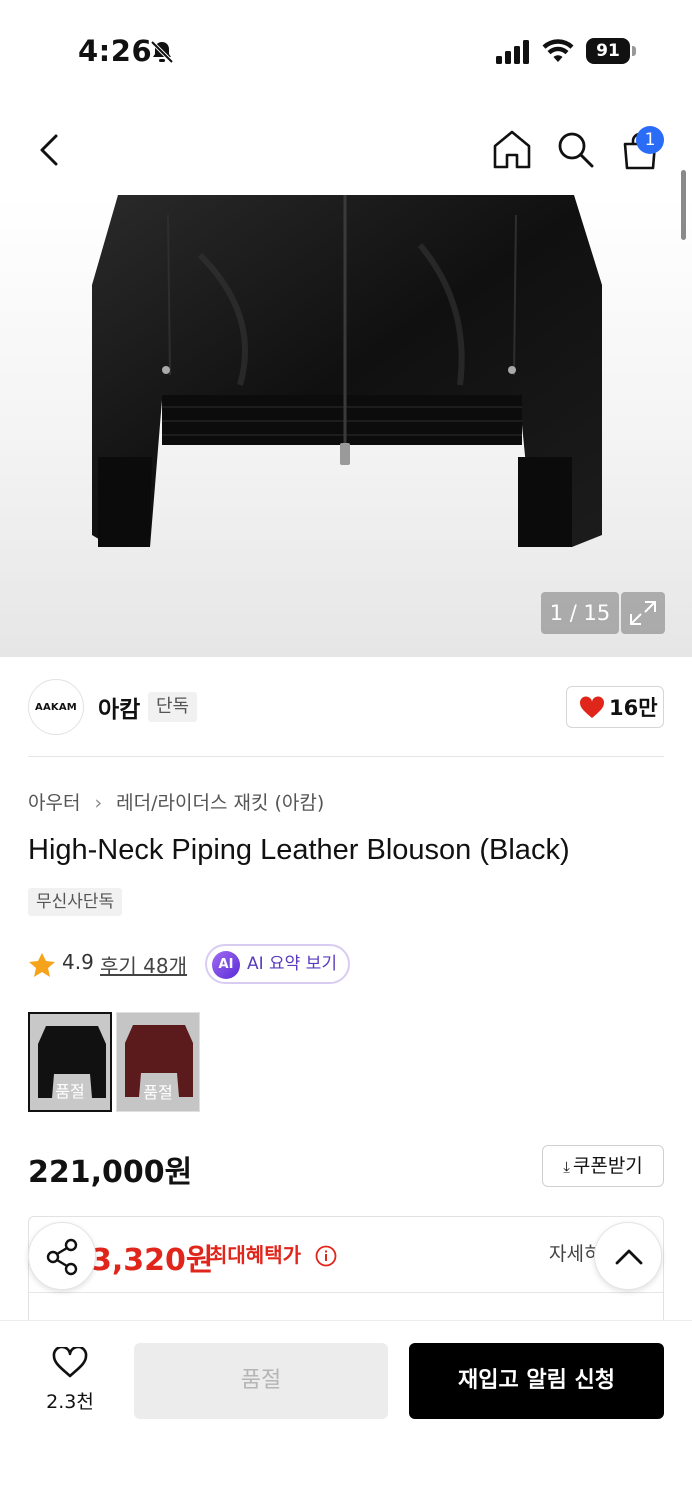  Describe the element at coordinates (580, 613) in the screenshot. I see `gallery-page-indicator: 1 / 15` at that location.